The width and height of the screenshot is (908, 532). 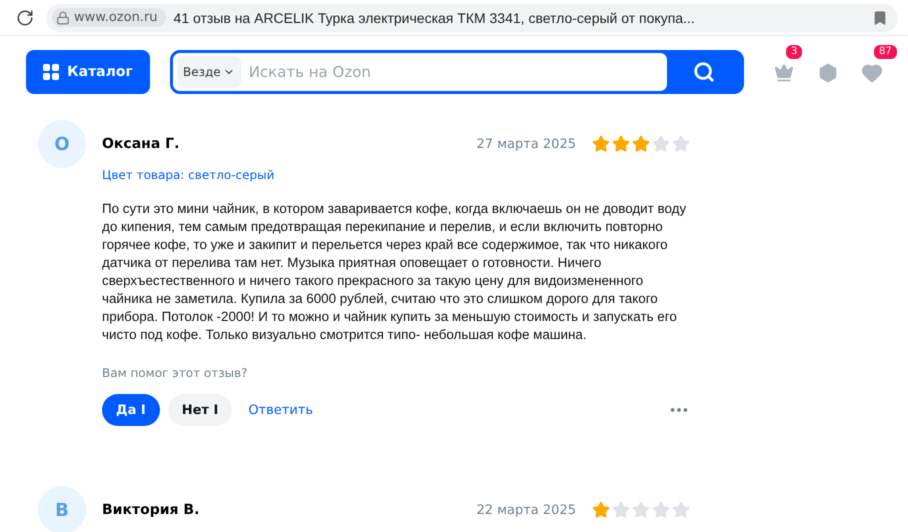 I want to click on no-button: Нет I, so click(x=200, y=410).